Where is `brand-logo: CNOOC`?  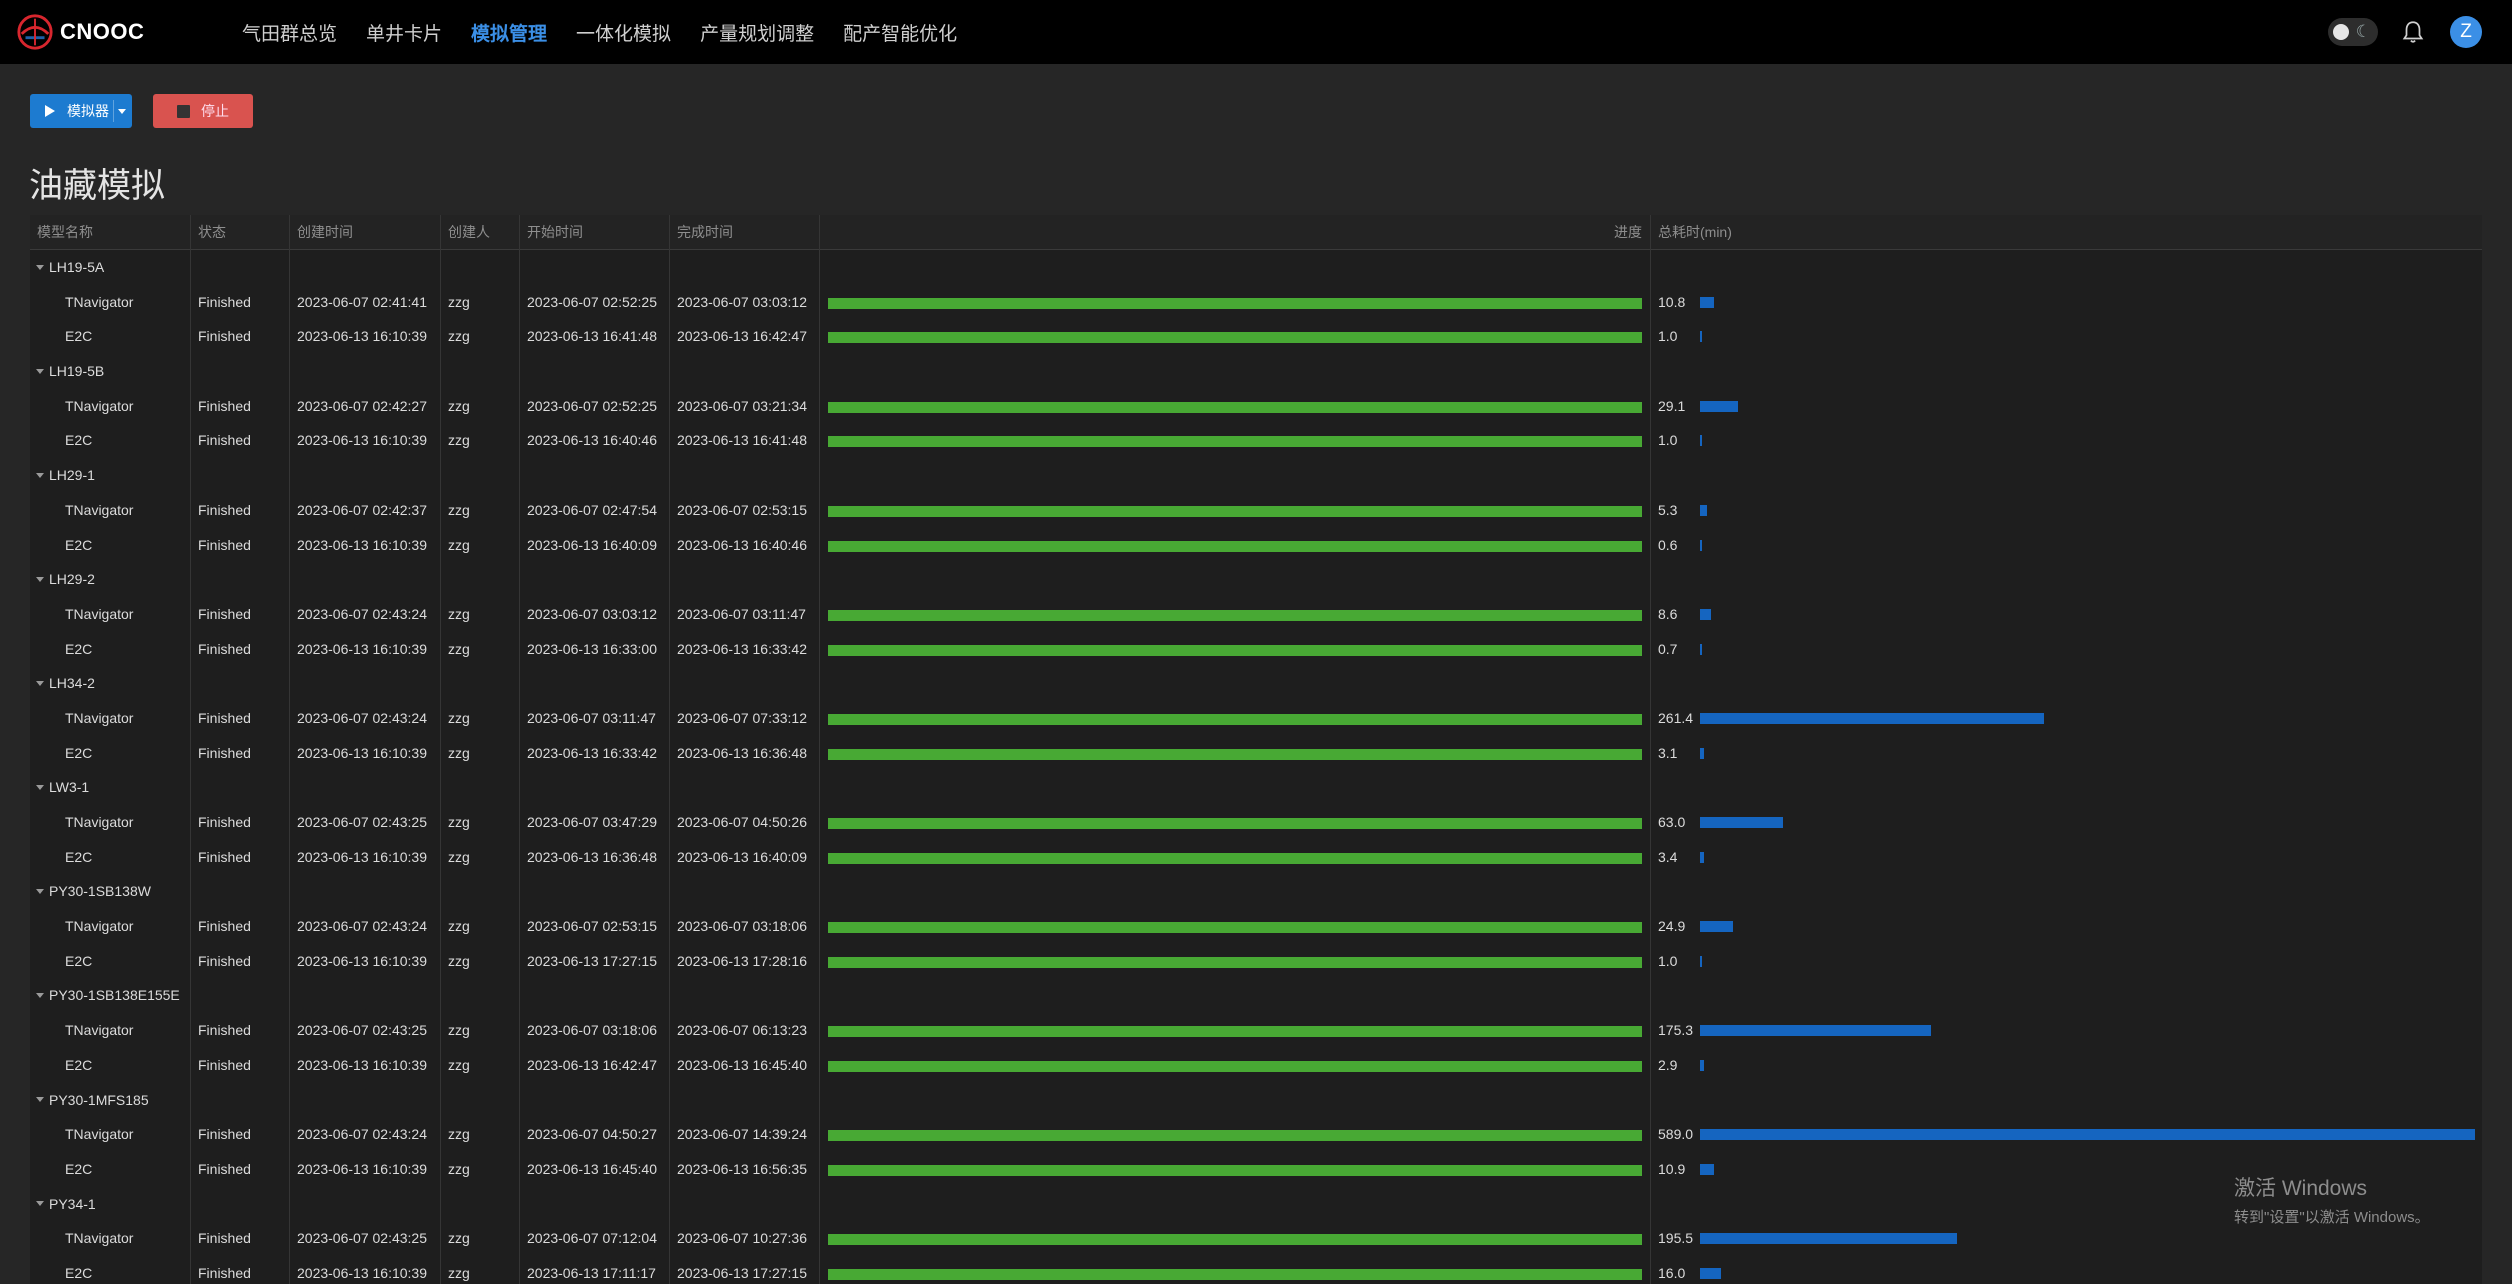
brand-logo: CNOOC is located at coordinates (116, 32).